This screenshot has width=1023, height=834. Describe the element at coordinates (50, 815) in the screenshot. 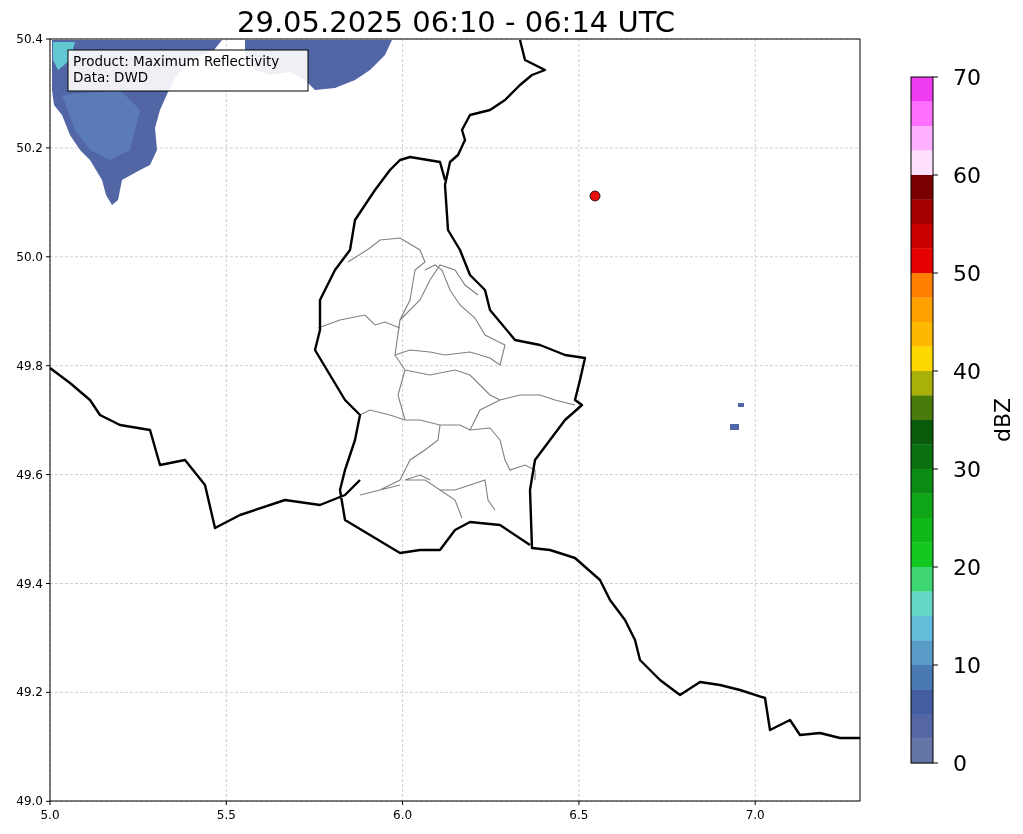

I see `x-tick-label: 5.0` at that location.